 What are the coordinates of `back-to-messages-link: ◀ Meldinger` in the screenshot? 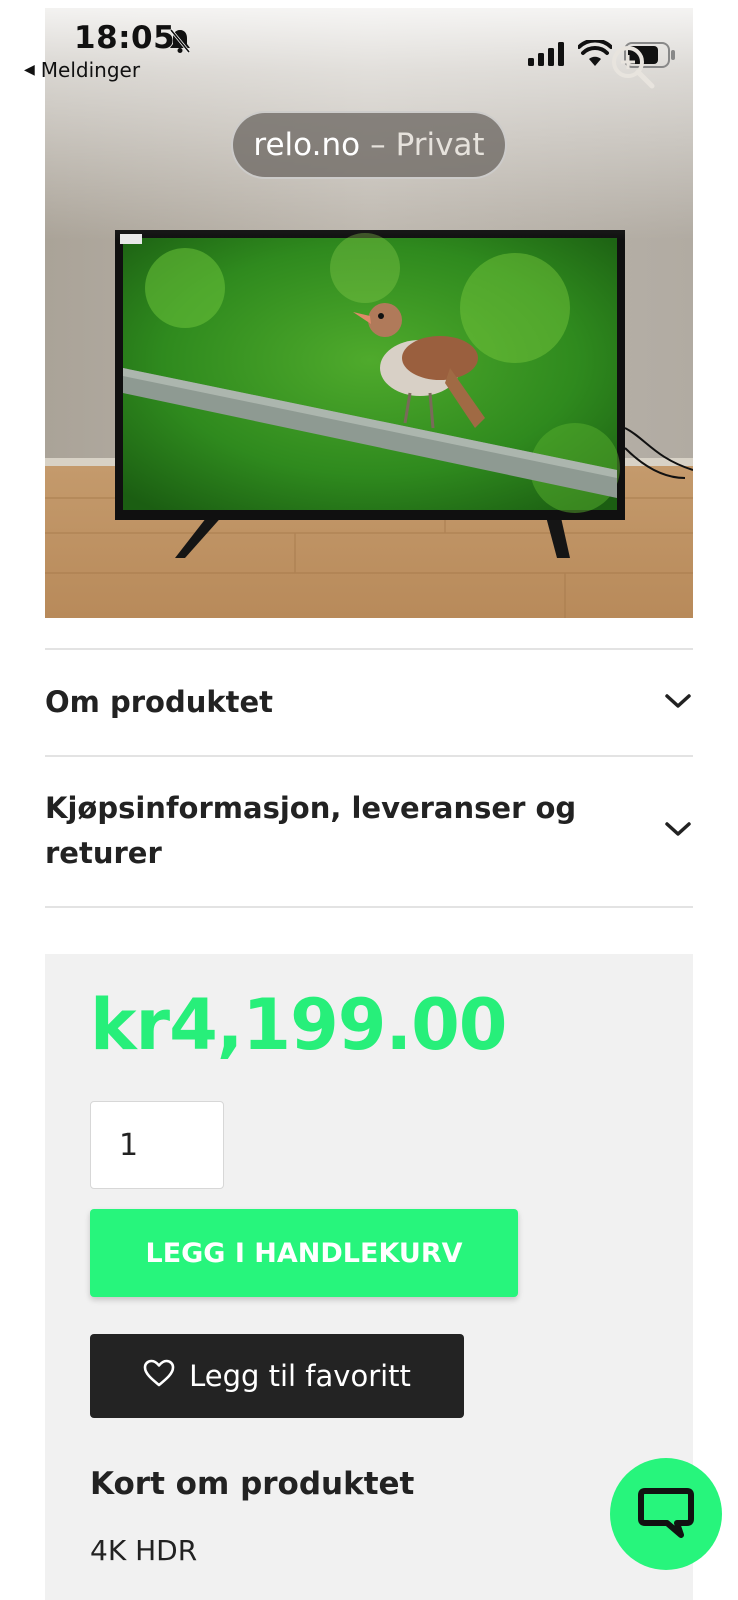 It's located at (82, 70).